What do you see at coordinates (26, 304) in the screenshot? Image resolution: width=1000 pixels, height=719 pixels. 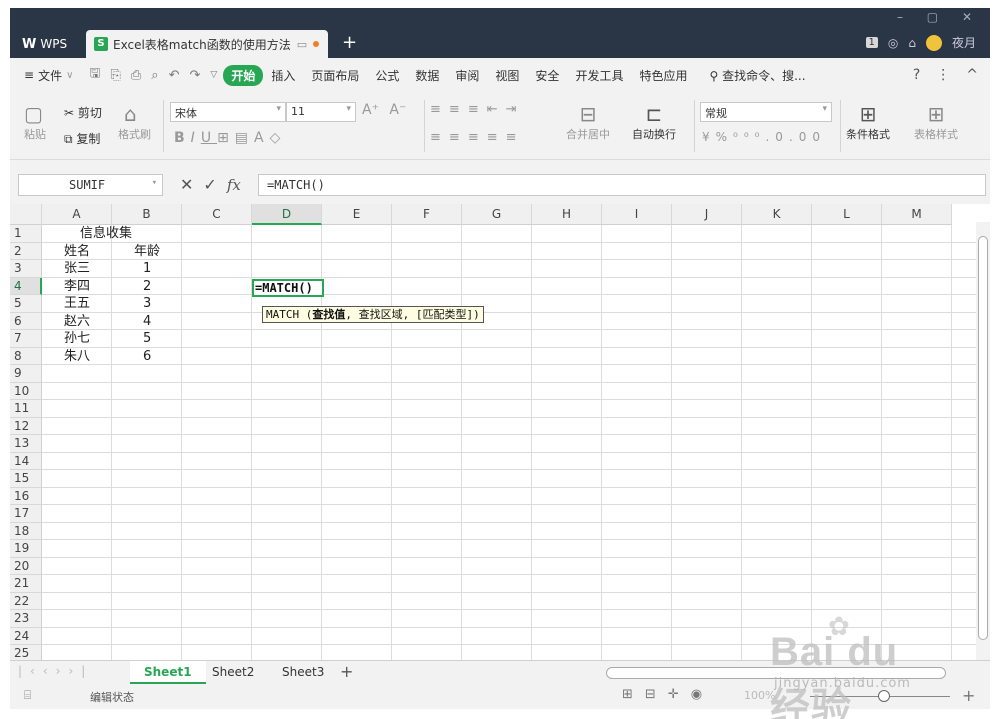 I see `row-header-5: 5` at bounding box center [26, 304].